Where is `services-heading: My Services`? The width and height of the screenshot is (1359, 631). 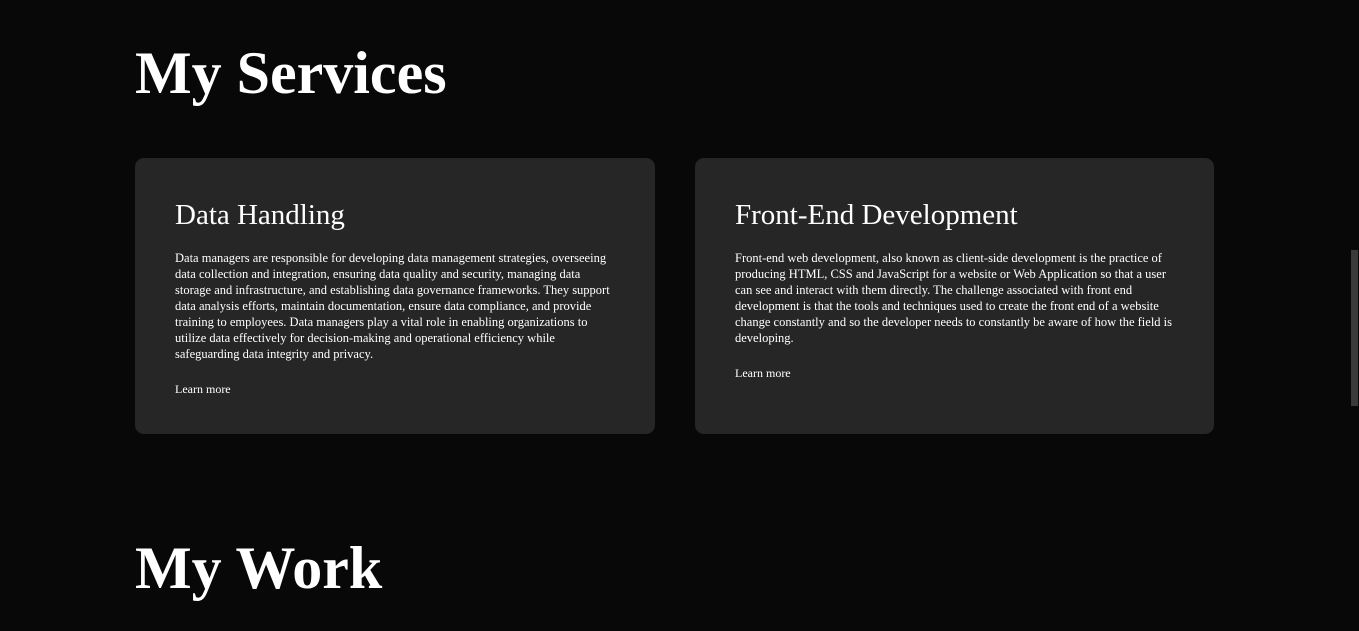 services-heading: My Services is located at coordinates (291, 73).